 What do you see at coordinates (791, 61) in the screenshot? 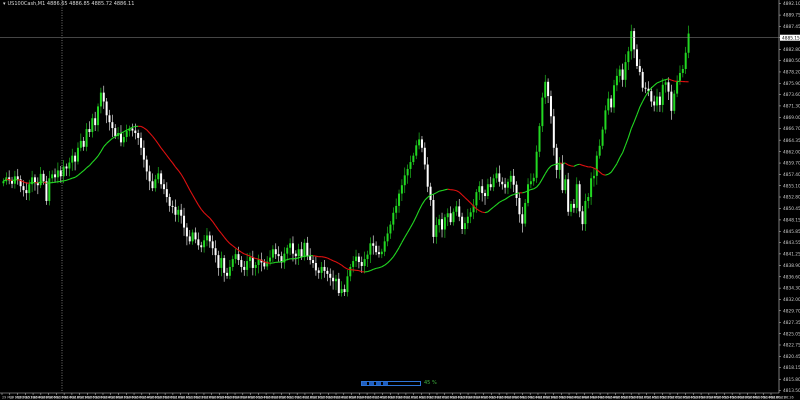
I see `y-tick-label: 4880.50` at bounding box center [791, 61].